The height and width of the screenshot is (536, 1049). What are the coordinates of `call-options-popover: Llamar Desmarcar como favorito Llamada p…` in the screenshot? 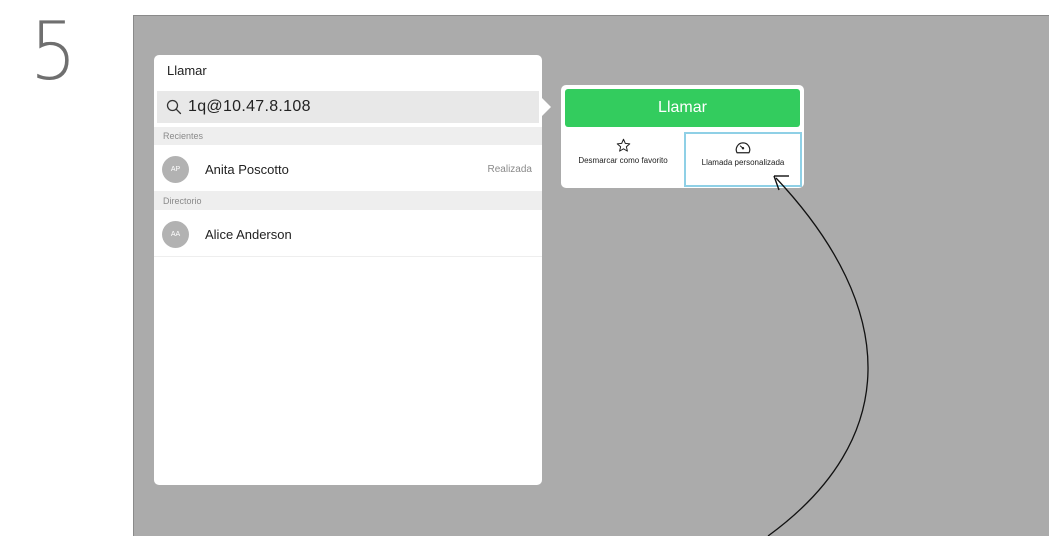 It's located at (682, 136).